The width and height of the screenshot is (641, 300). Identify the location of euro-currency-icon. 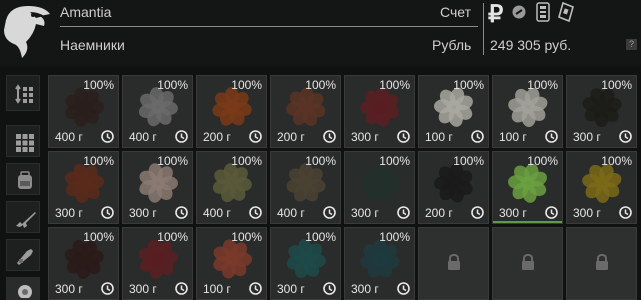
(519, 12).